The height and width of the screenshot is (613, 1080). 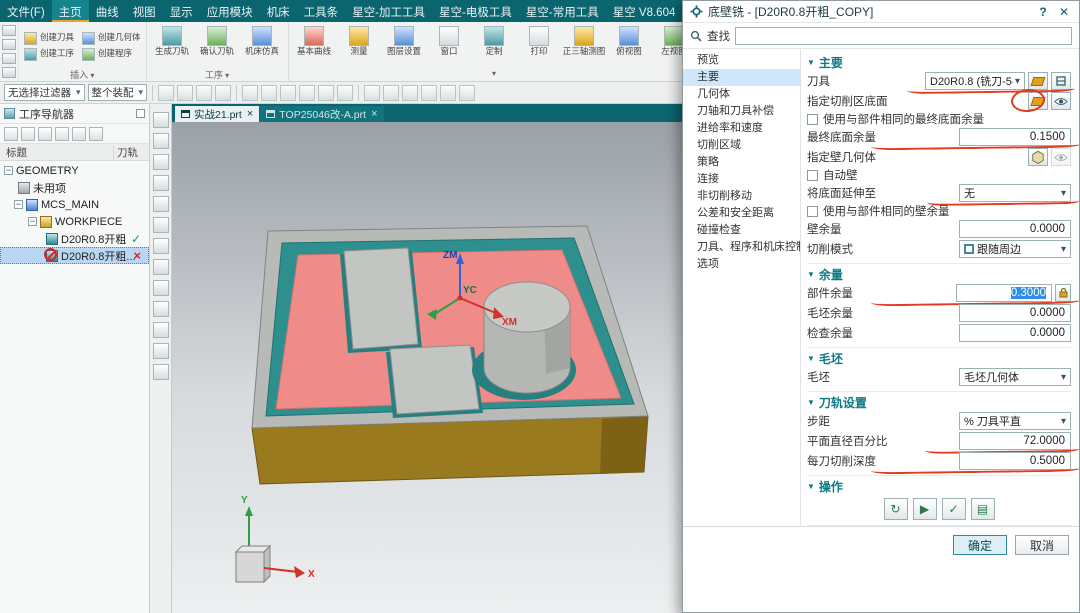 What do you see at coordinates (56, 152) in the screenshot?
I see `column-title: 标题` at bounding box center [56, 152].